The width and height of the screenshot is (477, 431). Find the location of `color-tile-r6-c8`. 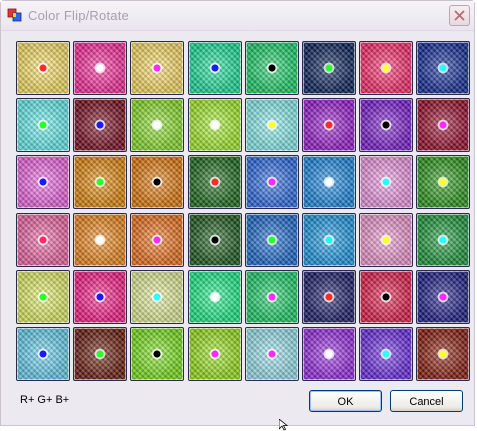

color-tile-r6-c8 is located at coordinates (443, 354).